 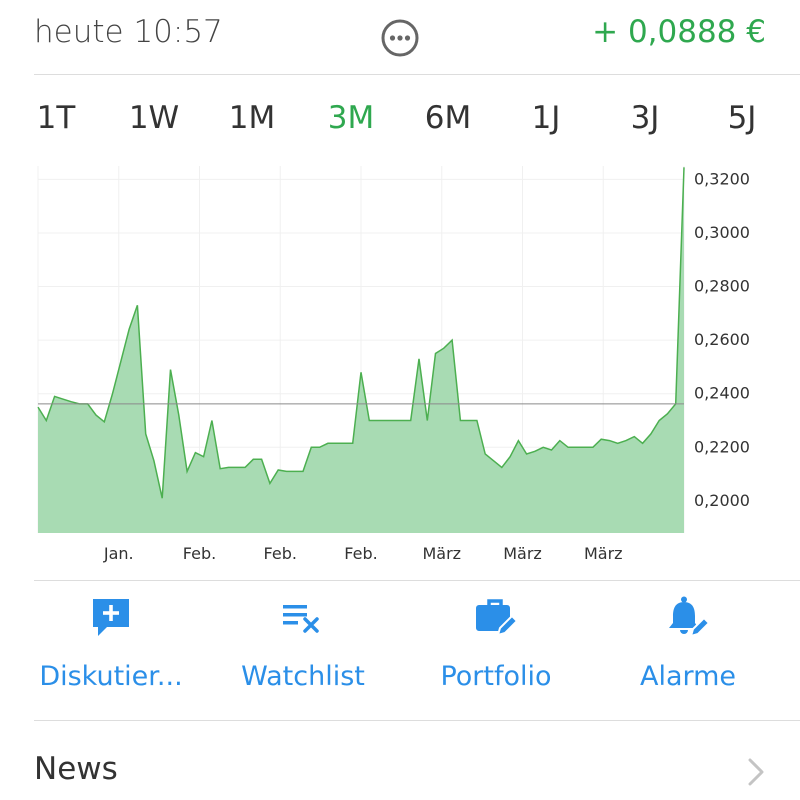 I want to click on more-horizontal-circle-icon, so click(x=400, y=38).